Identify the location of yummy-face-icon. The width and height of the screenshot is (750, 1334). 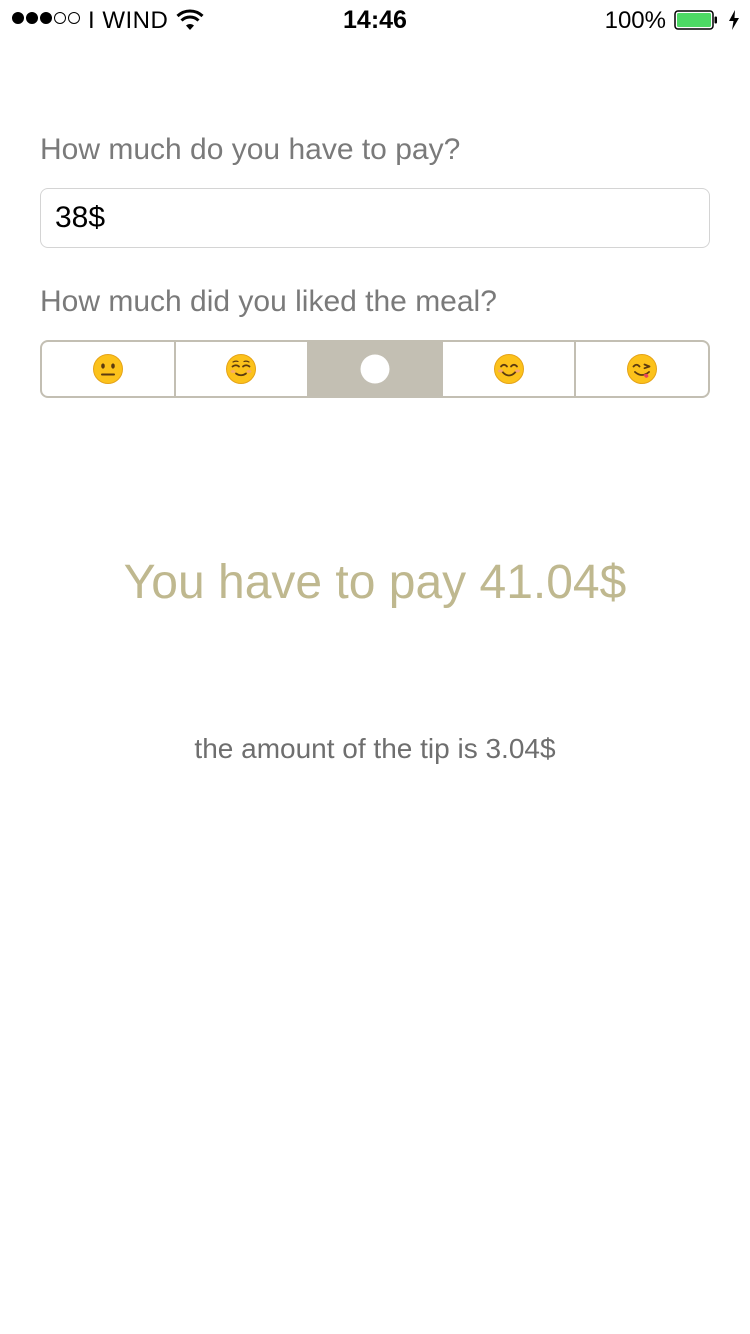
(642, 369).